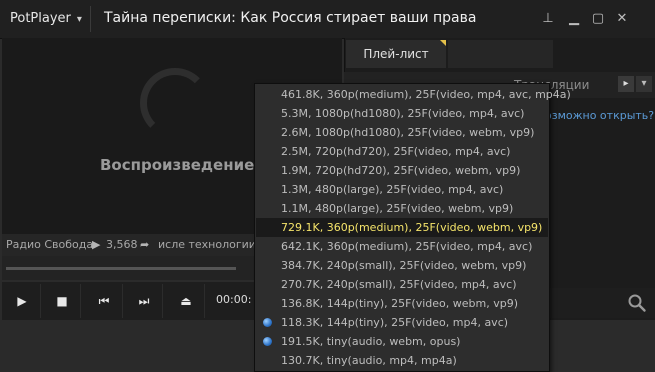  I want to click on format-menu-item: 1.9M, 720p(hd720), 25F(video, webm, vp9), so click(402, 170).